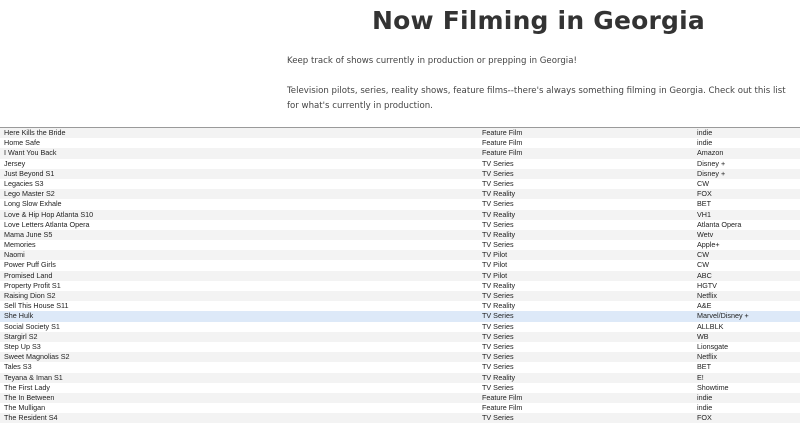 Image resolution: width=800 pixels, height=428 pixels. Describe the element at coordinates (400, 255) in the screenshot. I see `table-row: Naomi TV Pilot CW` at that location.